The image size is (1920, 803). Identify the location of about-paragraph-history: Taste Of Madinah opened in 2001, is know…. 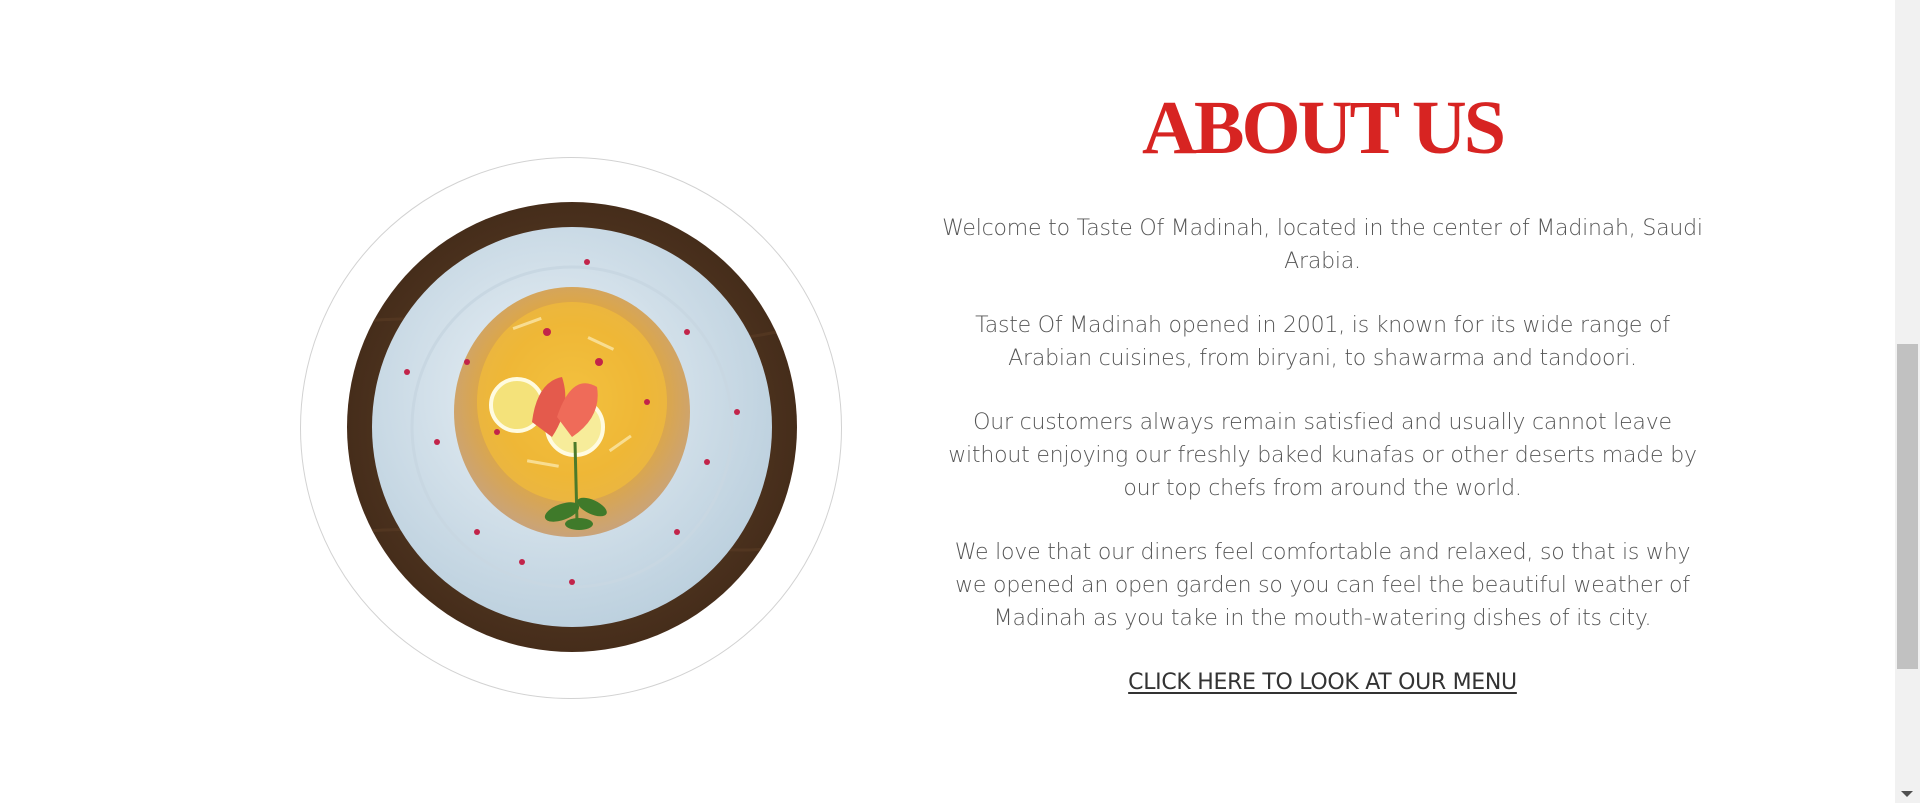
(1322, 342).